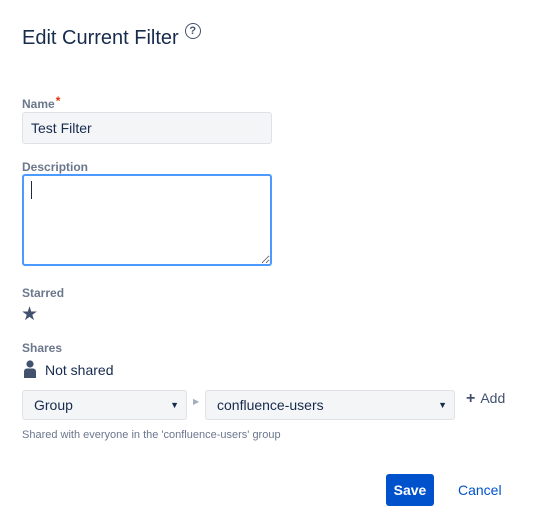  I want to click on required-marker: *, so click(58, 101).